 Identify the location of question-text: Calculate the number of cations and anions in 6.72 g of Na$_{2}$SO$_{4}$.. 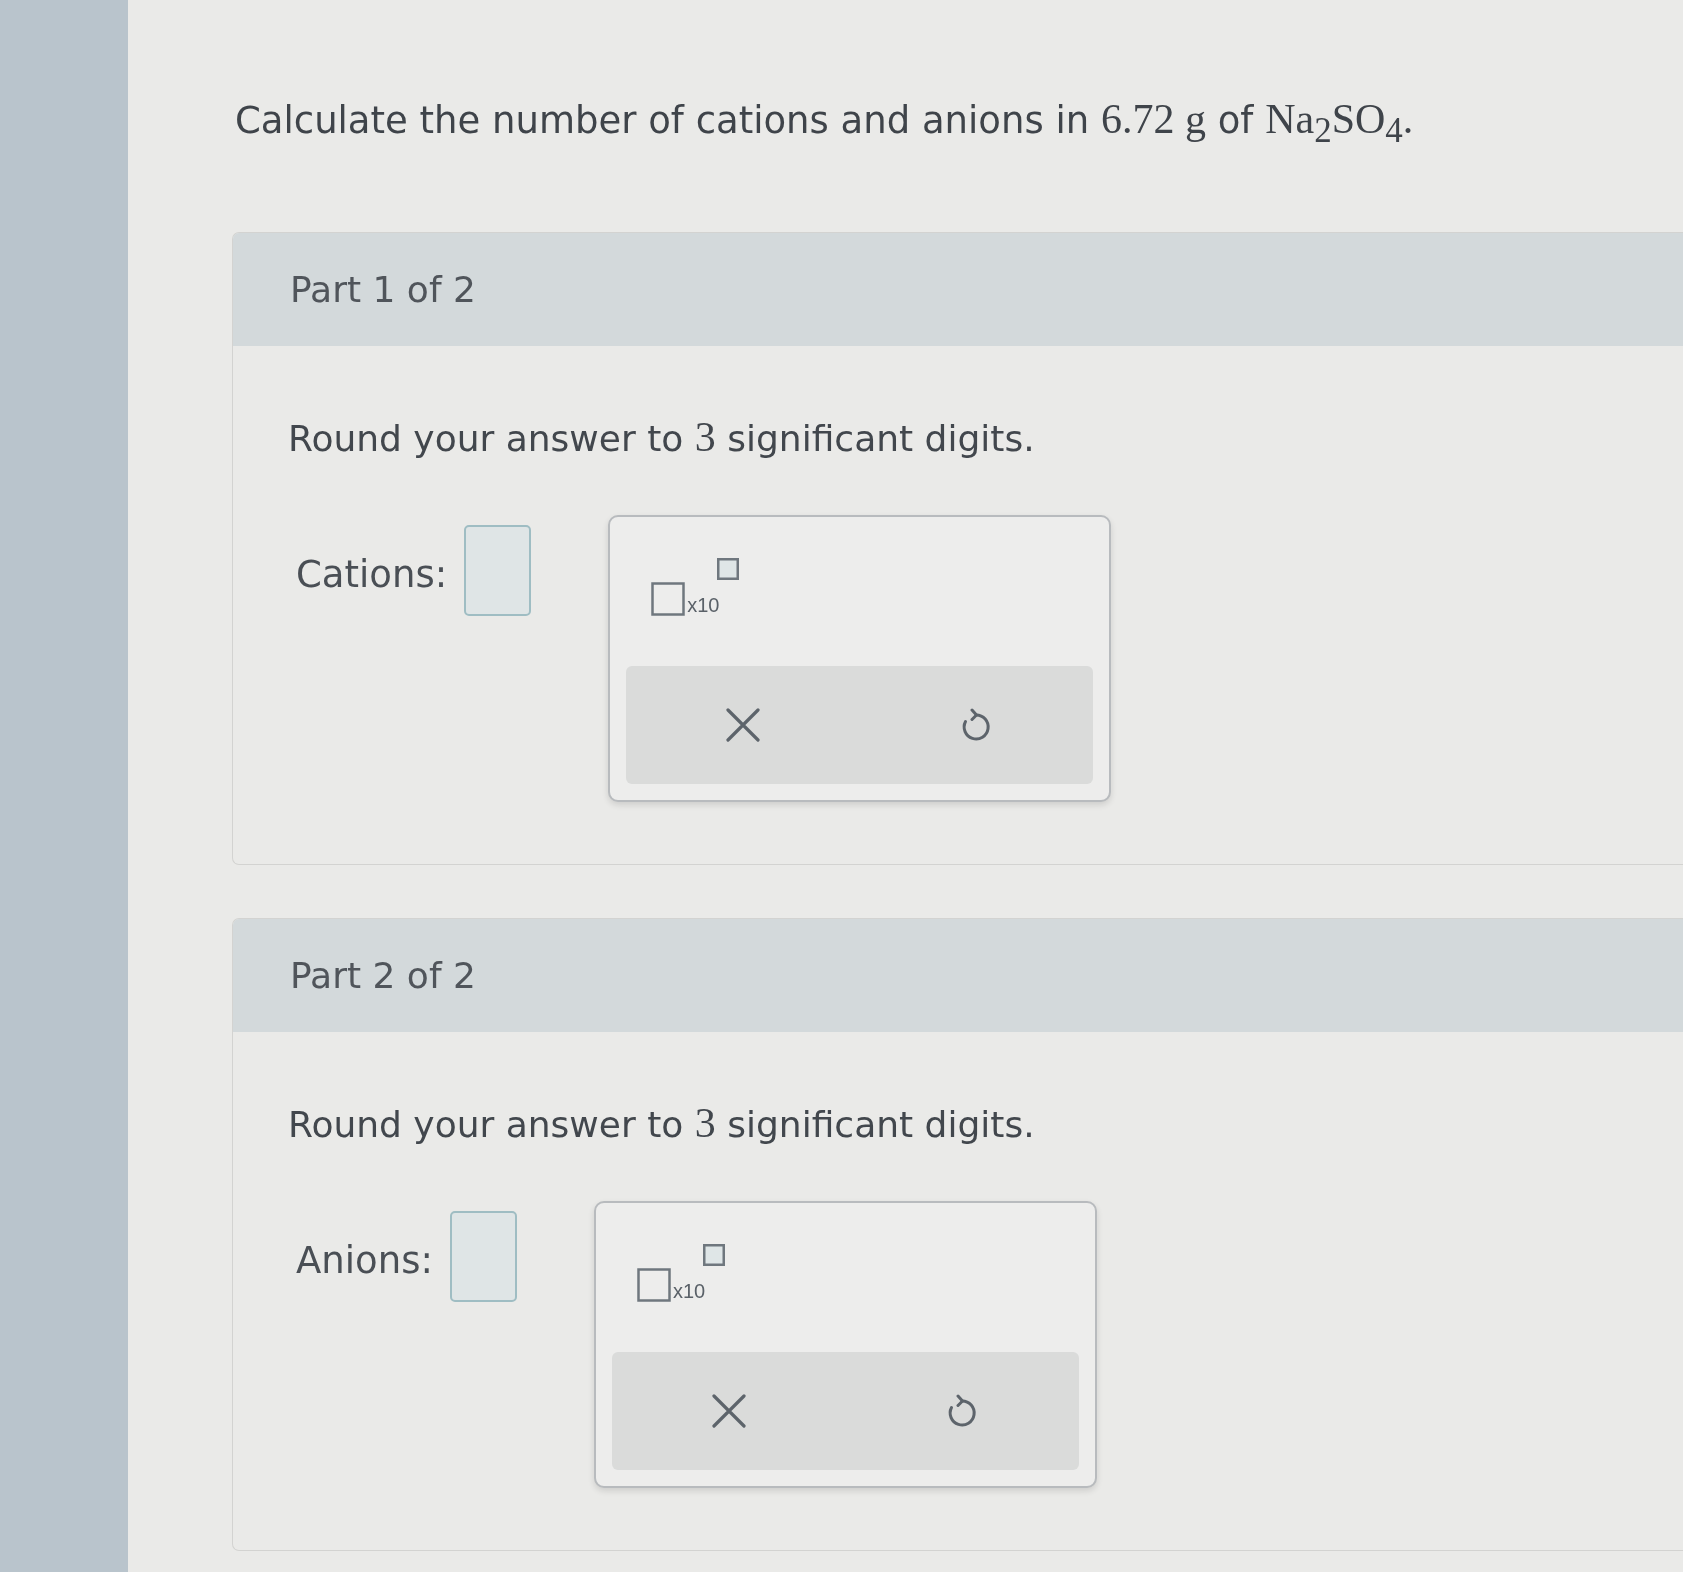
(824, 124).